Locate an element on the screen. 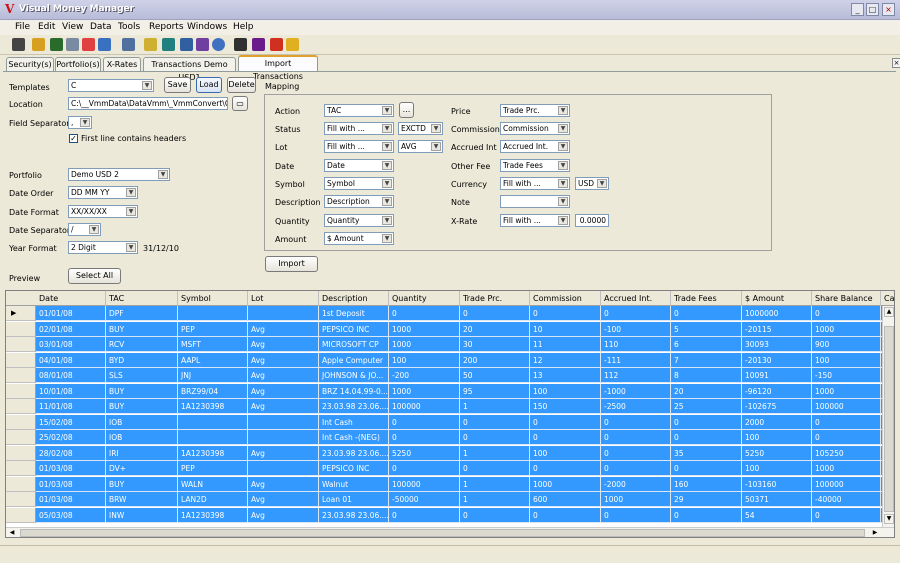 The width and height of the screenshot is (900, 563). table-cell: MICROSOFT CP is located at coordinates (354, 344).